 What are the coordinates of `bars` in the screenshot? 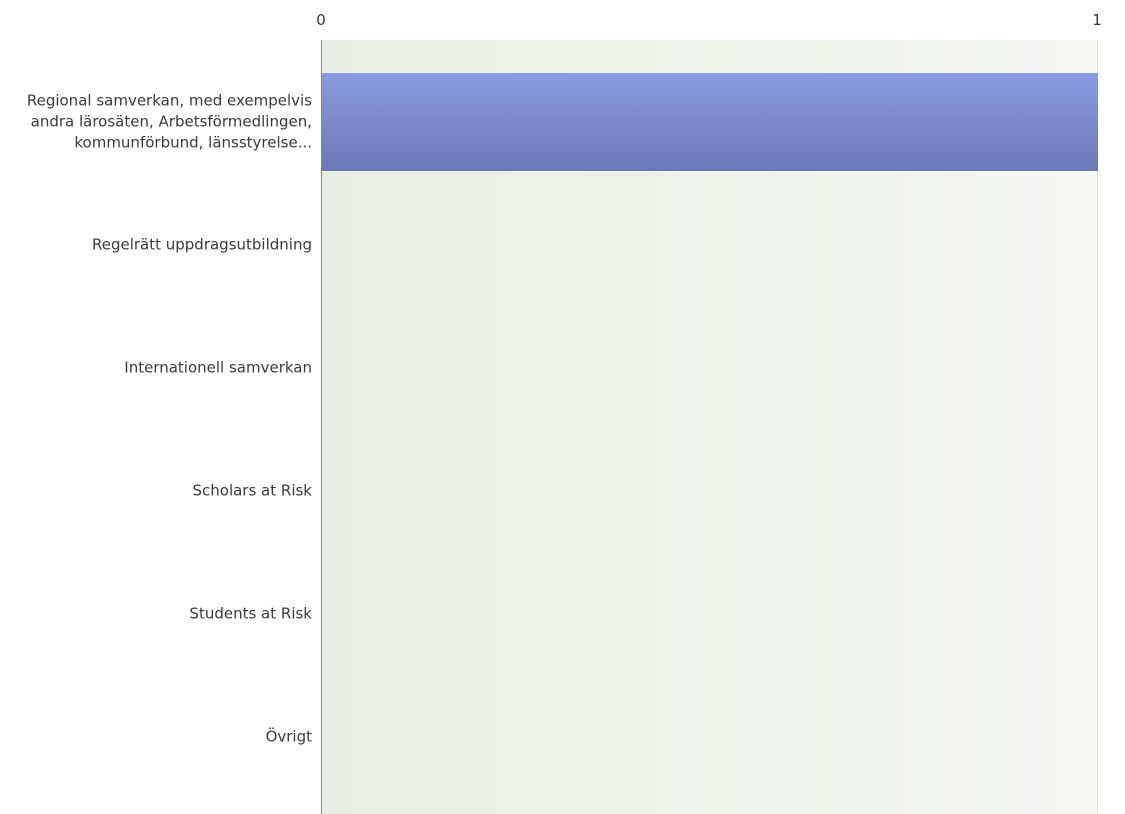 It's located at (710, 122).